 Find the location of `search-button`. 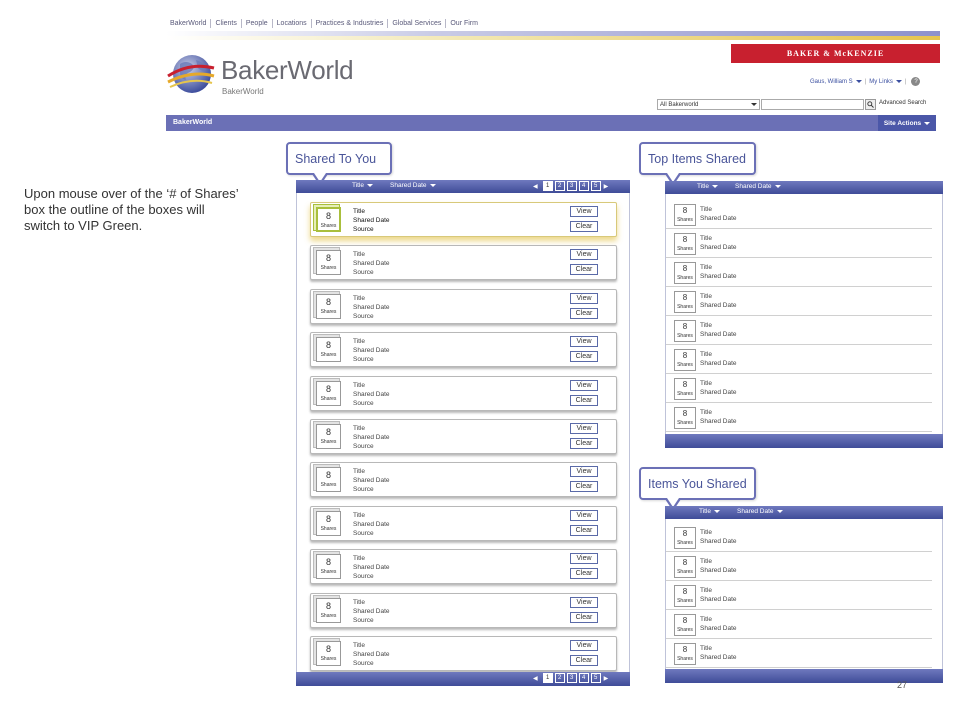

search-button is located at coordinates (870, 104).